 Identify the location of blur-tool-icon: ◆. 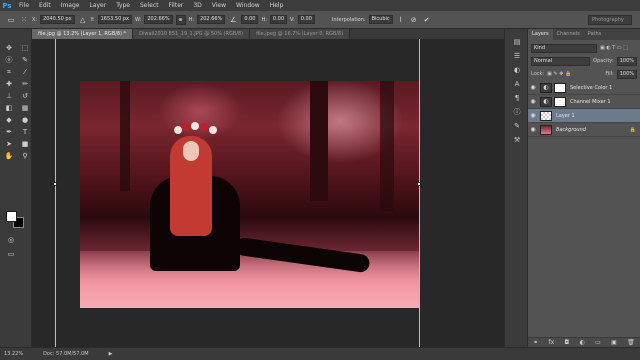
(9, 120).